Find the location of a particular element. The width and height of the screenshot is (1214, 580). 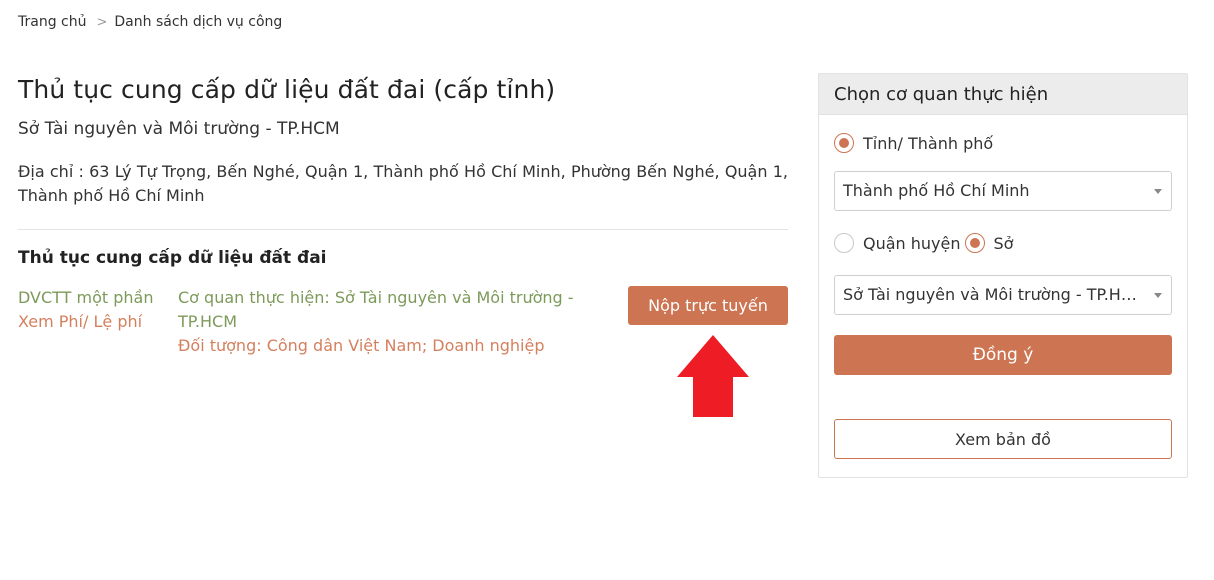

province-select-value: Thành phố Hồ Chí Minh is located at coordinates (936, 190).